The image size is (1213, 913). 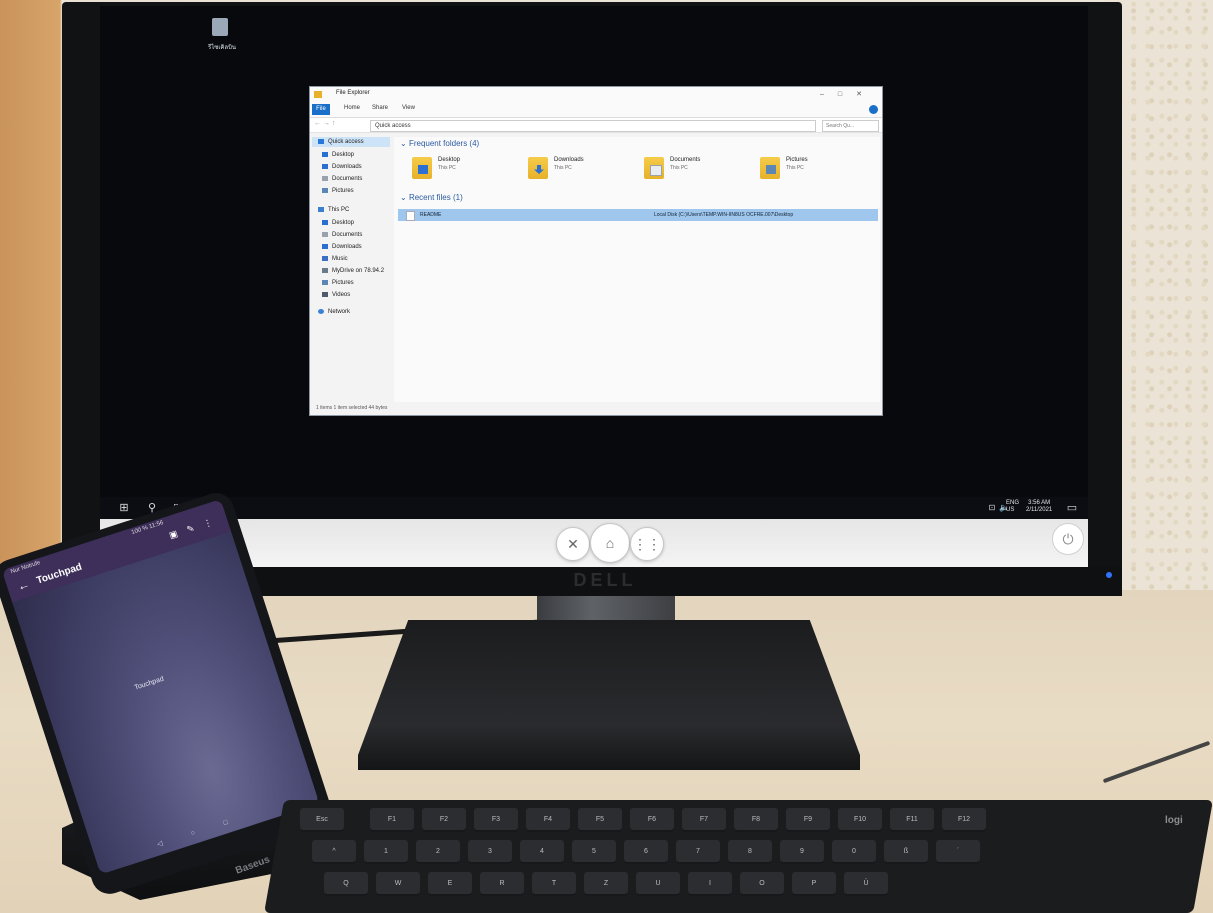 I want to click on keyboard-key: F7, so click(x=704, y=820).